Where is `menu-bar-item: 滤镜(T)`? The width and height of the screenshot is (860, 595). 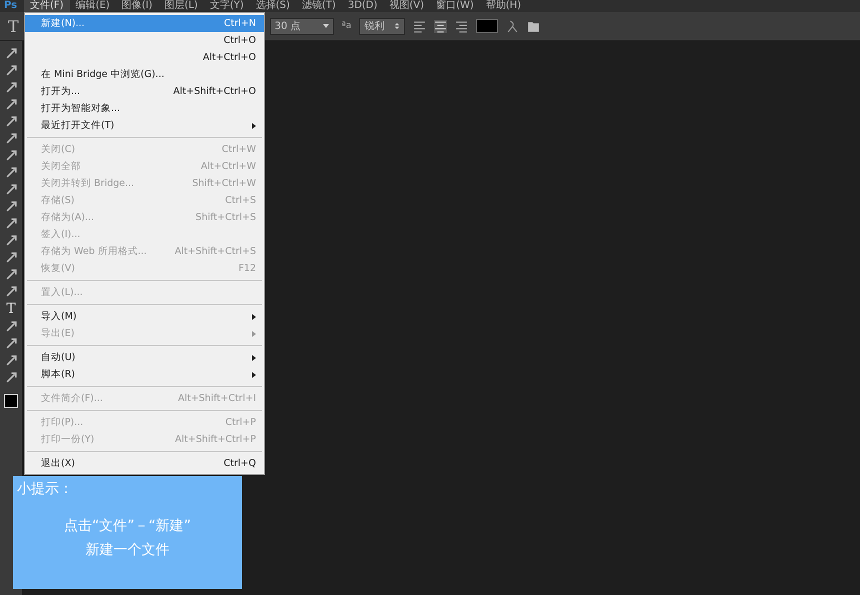 menu-bar-item: 滤镜(T) is located at coordinates (319, 6).